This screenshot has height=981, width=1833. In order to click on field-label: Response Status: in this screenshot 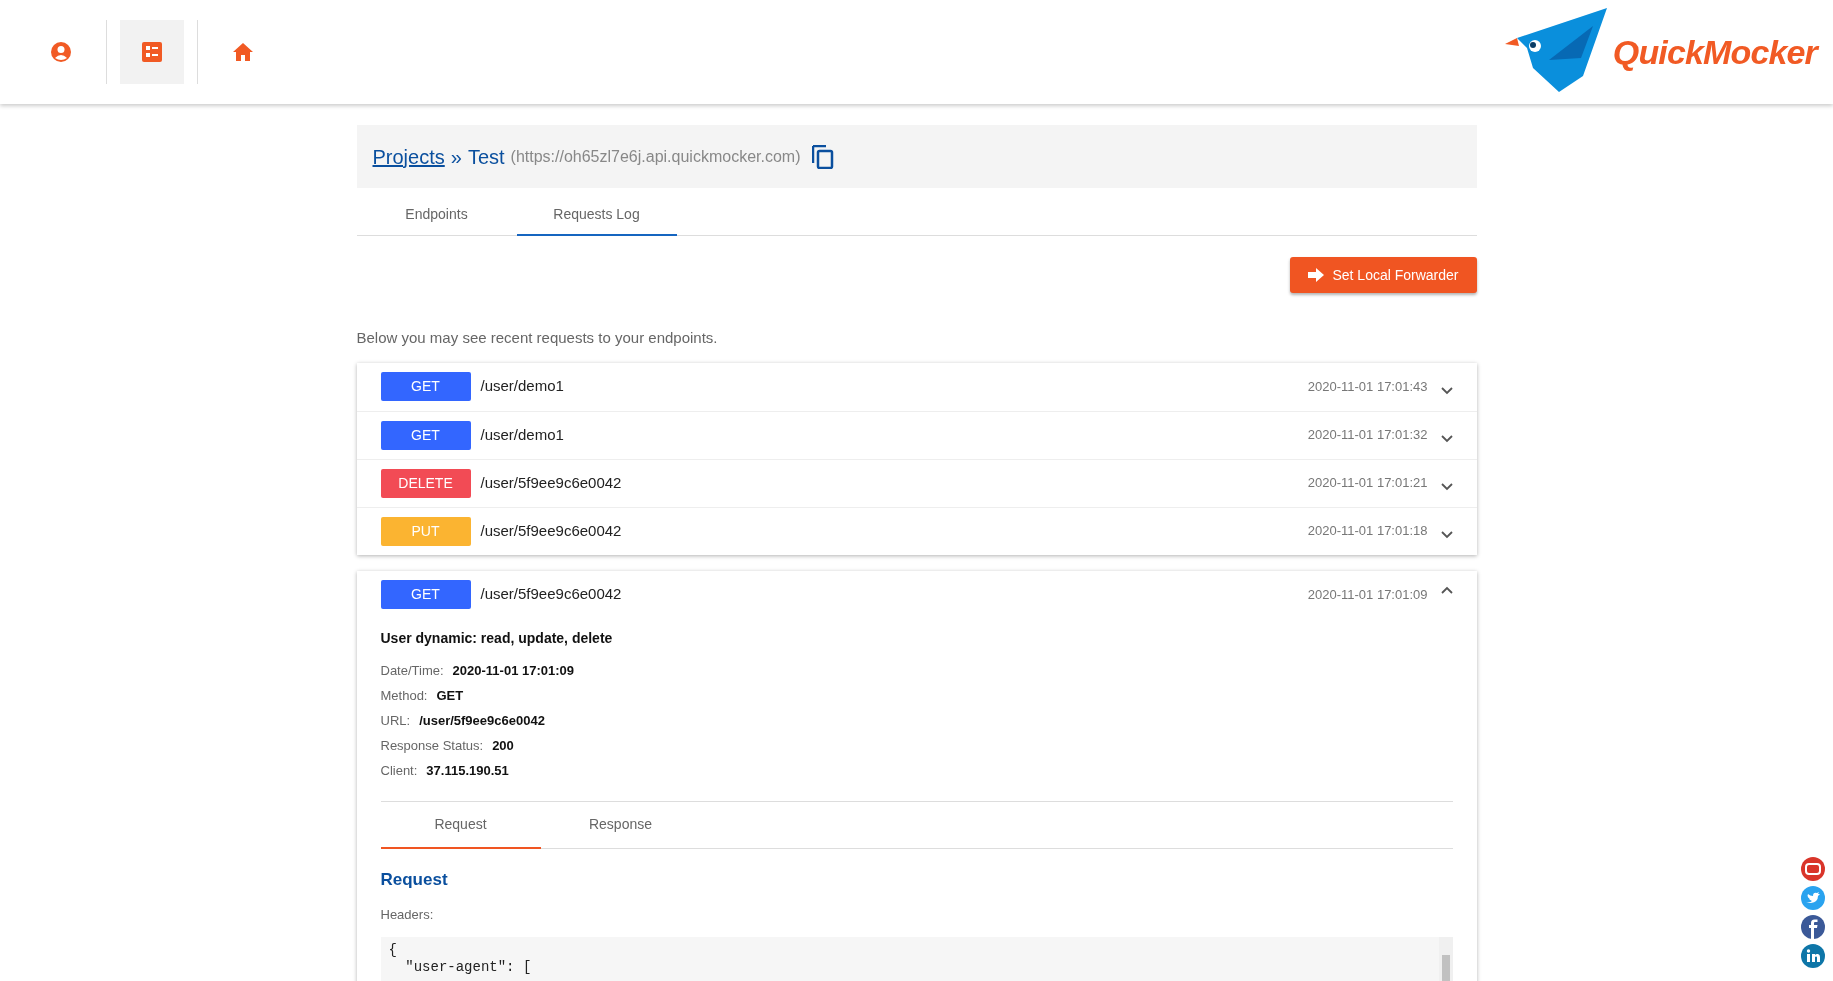, I will do `click(432, 746)`.